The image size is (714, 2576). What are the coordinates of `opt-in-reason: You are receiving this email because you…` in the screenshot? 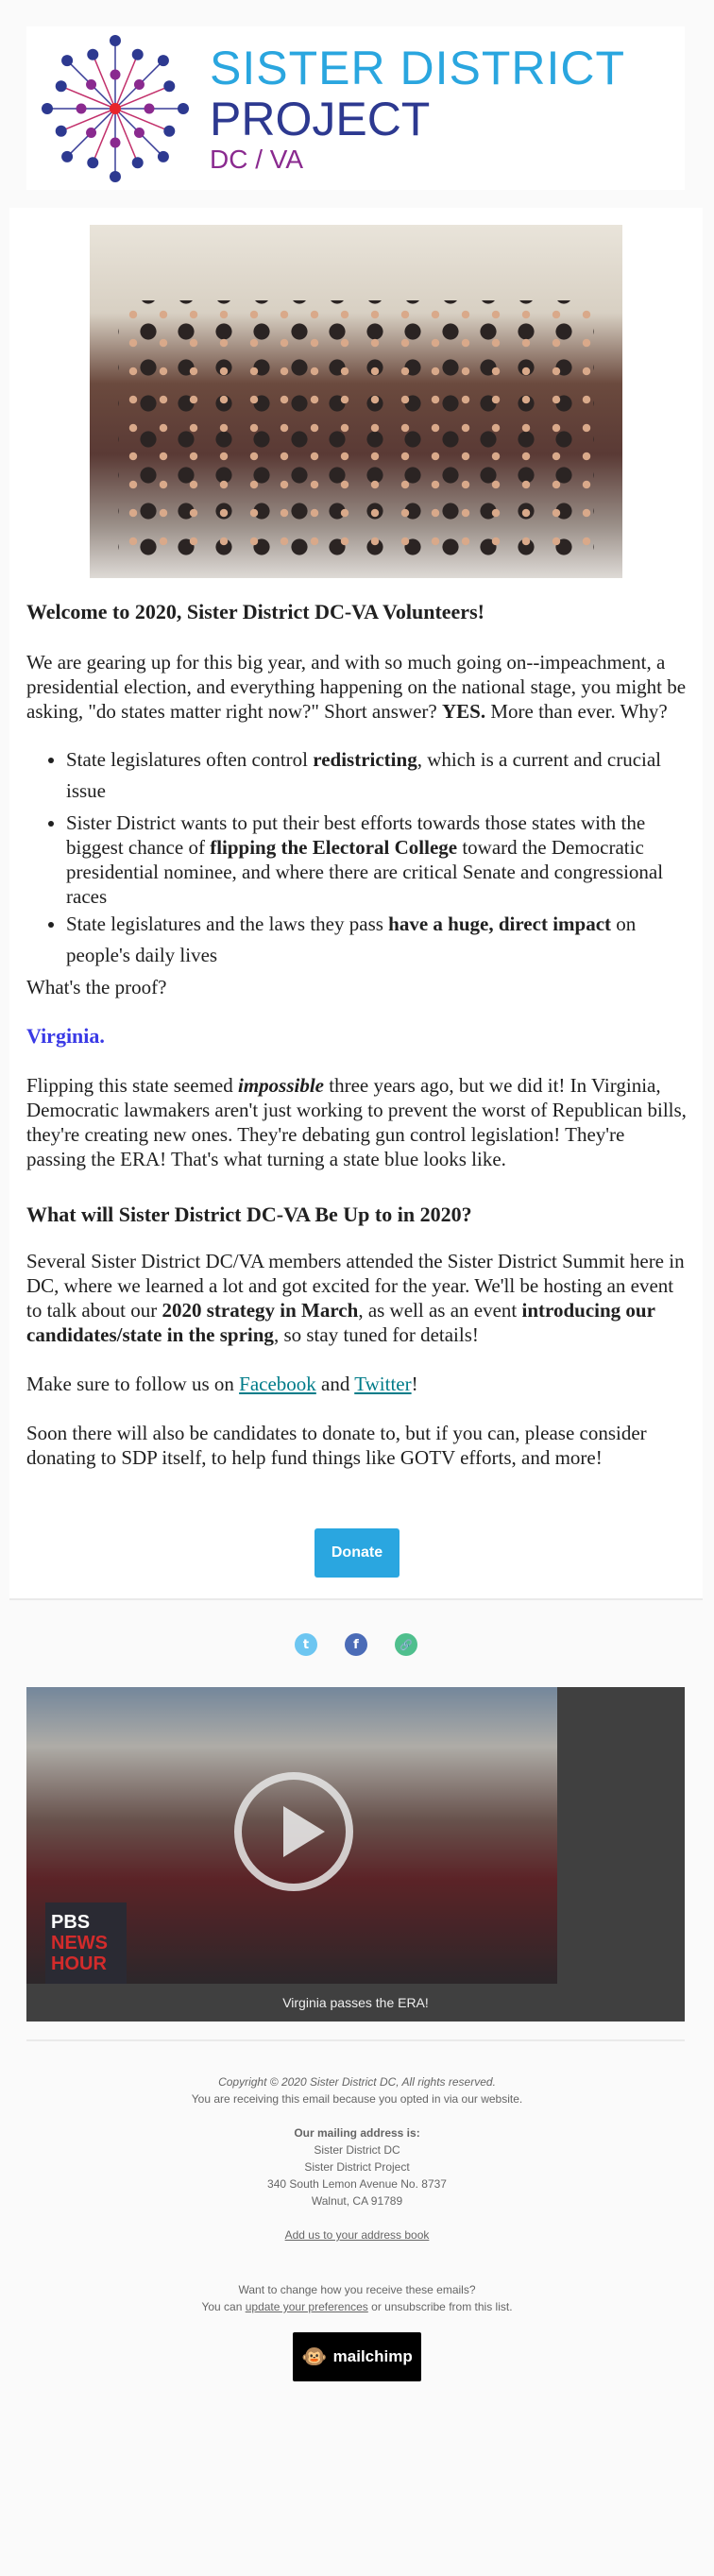 It's located at (357, 2099).